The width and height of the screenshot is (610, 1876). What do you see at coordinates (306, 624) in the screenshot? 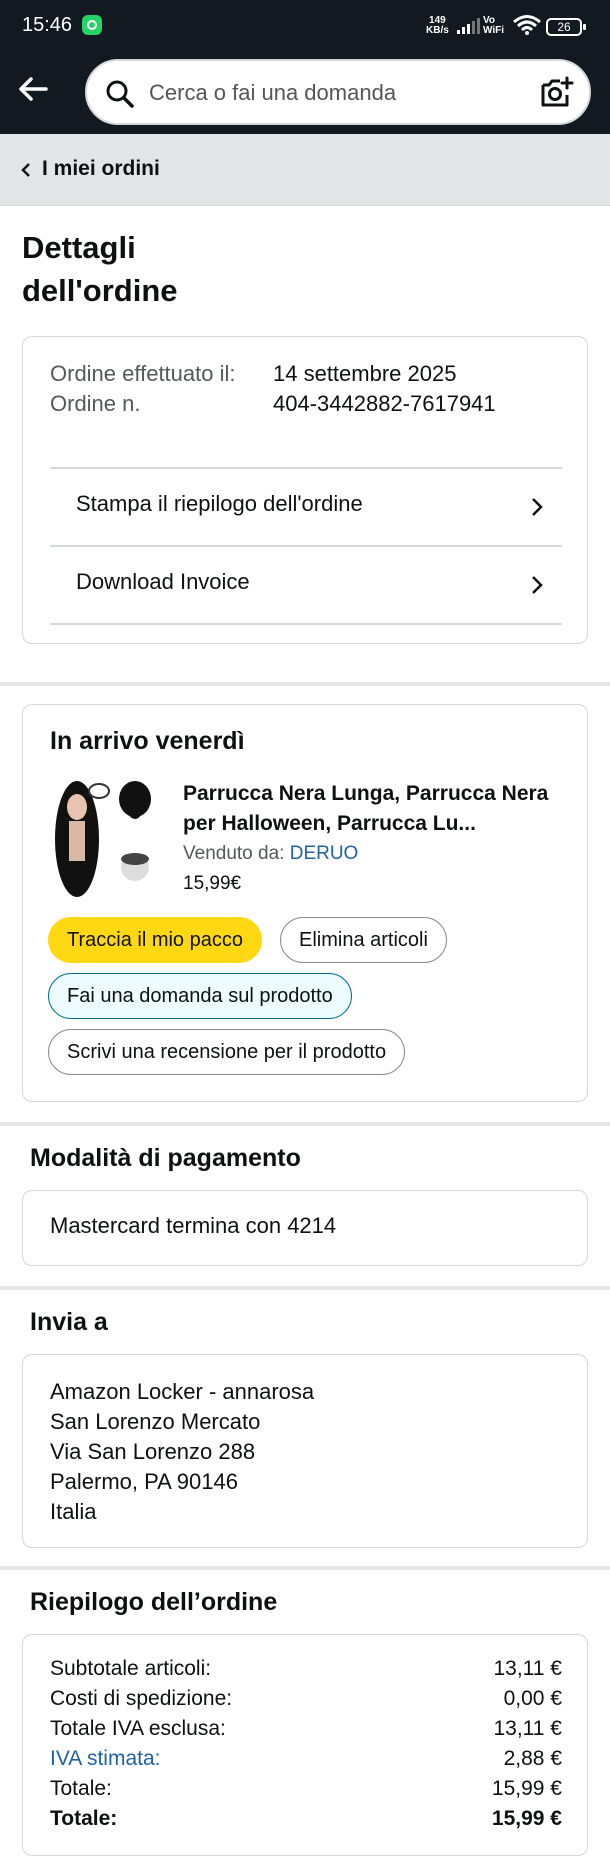
I see `divider` at bounding box center [306, 624].